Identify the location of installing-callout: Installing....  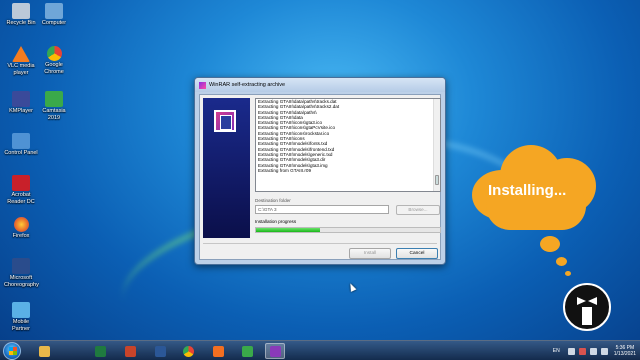
(537, 187).